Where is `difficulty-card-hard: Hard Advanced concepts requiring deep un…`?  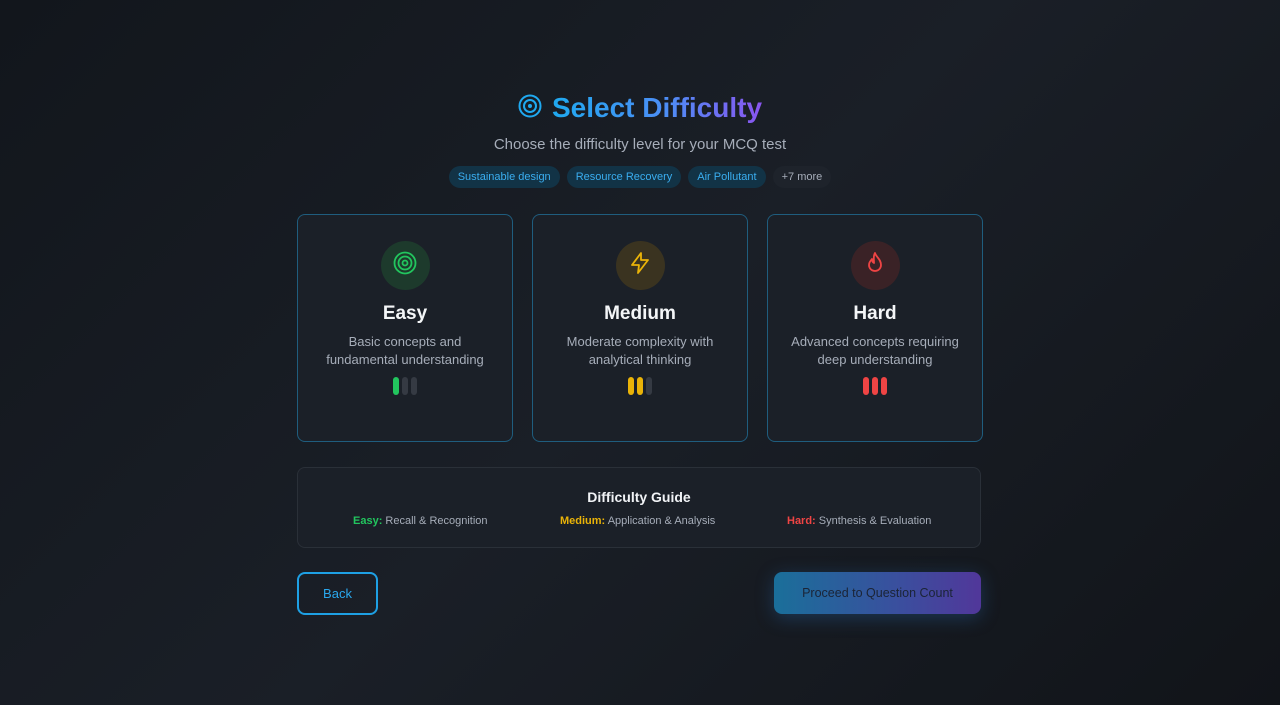 difficulty-card-hard: Hard Advanced concepts requiring deep un… is located at coordinates (875, 328).